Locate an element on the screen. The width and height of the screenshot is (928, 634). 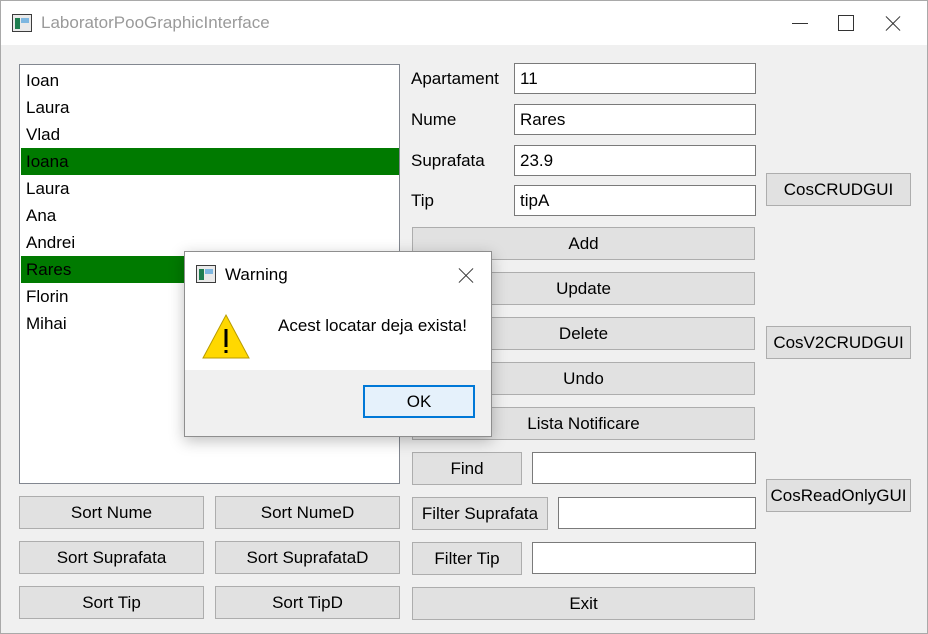
tip-label: Tip is located at coordinates (422, 200).